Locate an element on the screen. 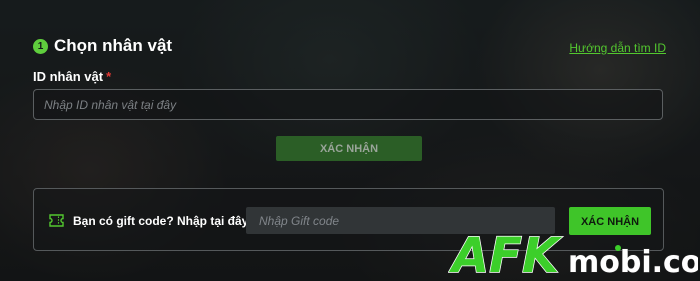  step-number-badge: 1 is located at coordinates (40, 46).